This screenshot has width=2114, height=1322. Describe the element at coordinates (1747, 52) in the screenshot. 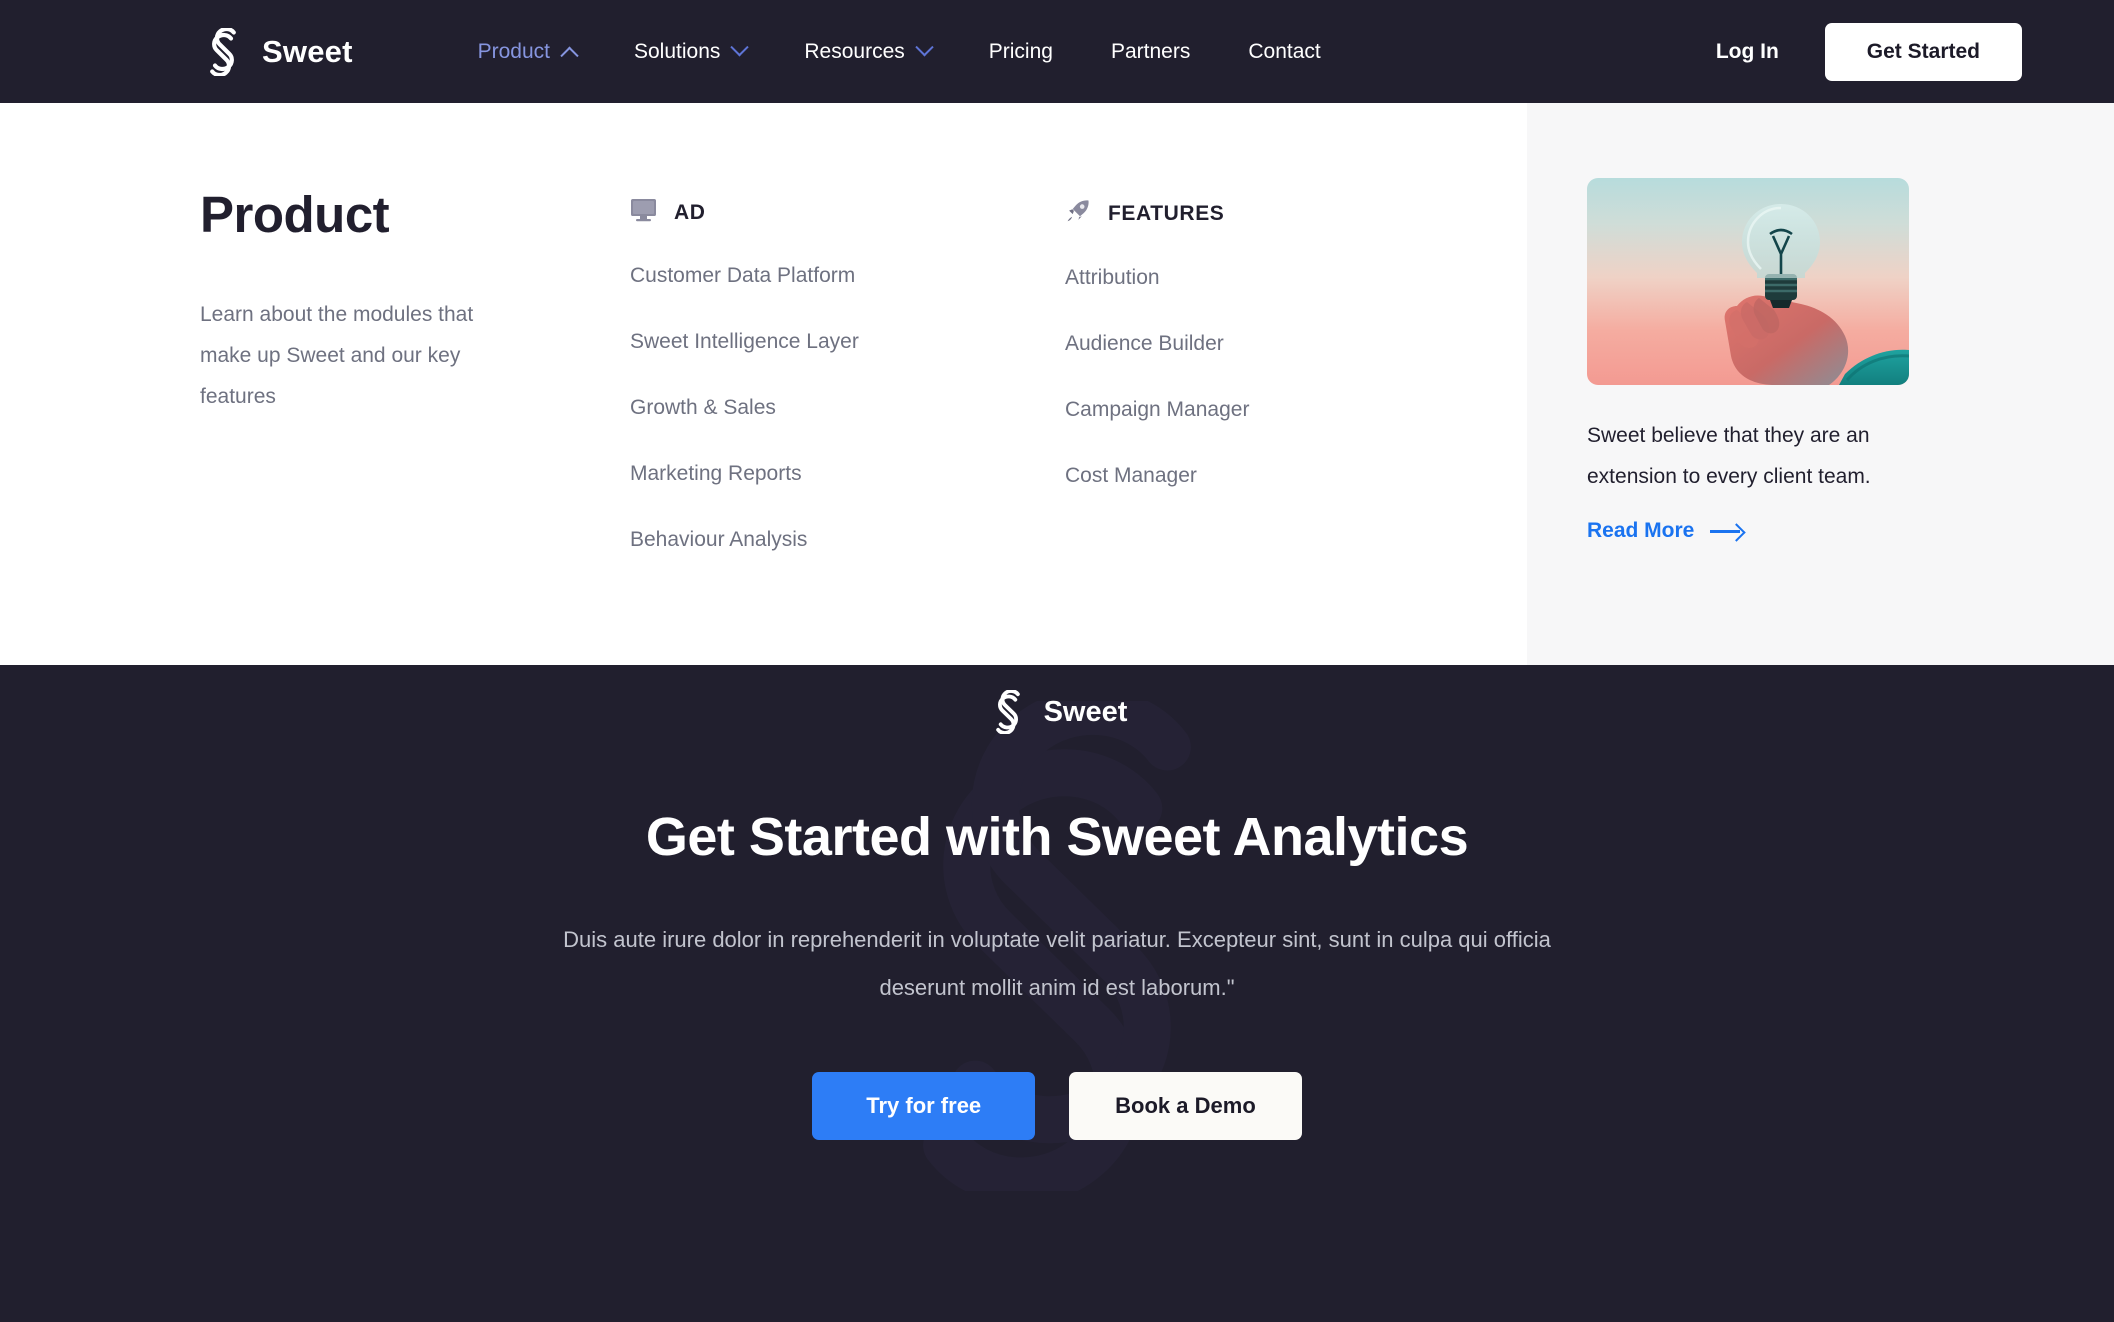

I see `log-in-link: Log In` at that location.